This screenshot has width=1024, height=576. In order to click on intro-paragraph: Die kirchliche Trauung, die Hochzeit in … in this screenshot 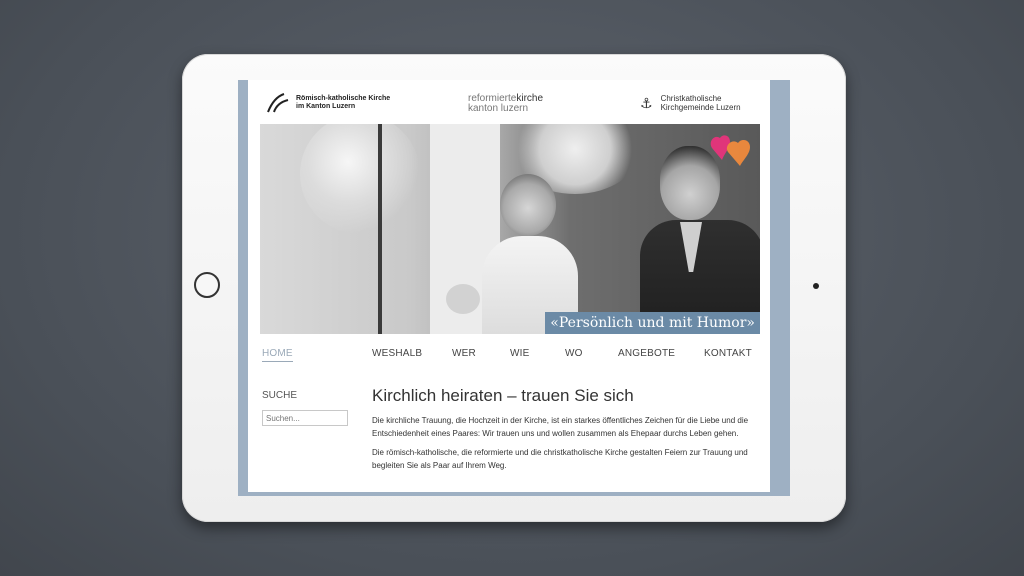, I will do `click(560, 427)`.